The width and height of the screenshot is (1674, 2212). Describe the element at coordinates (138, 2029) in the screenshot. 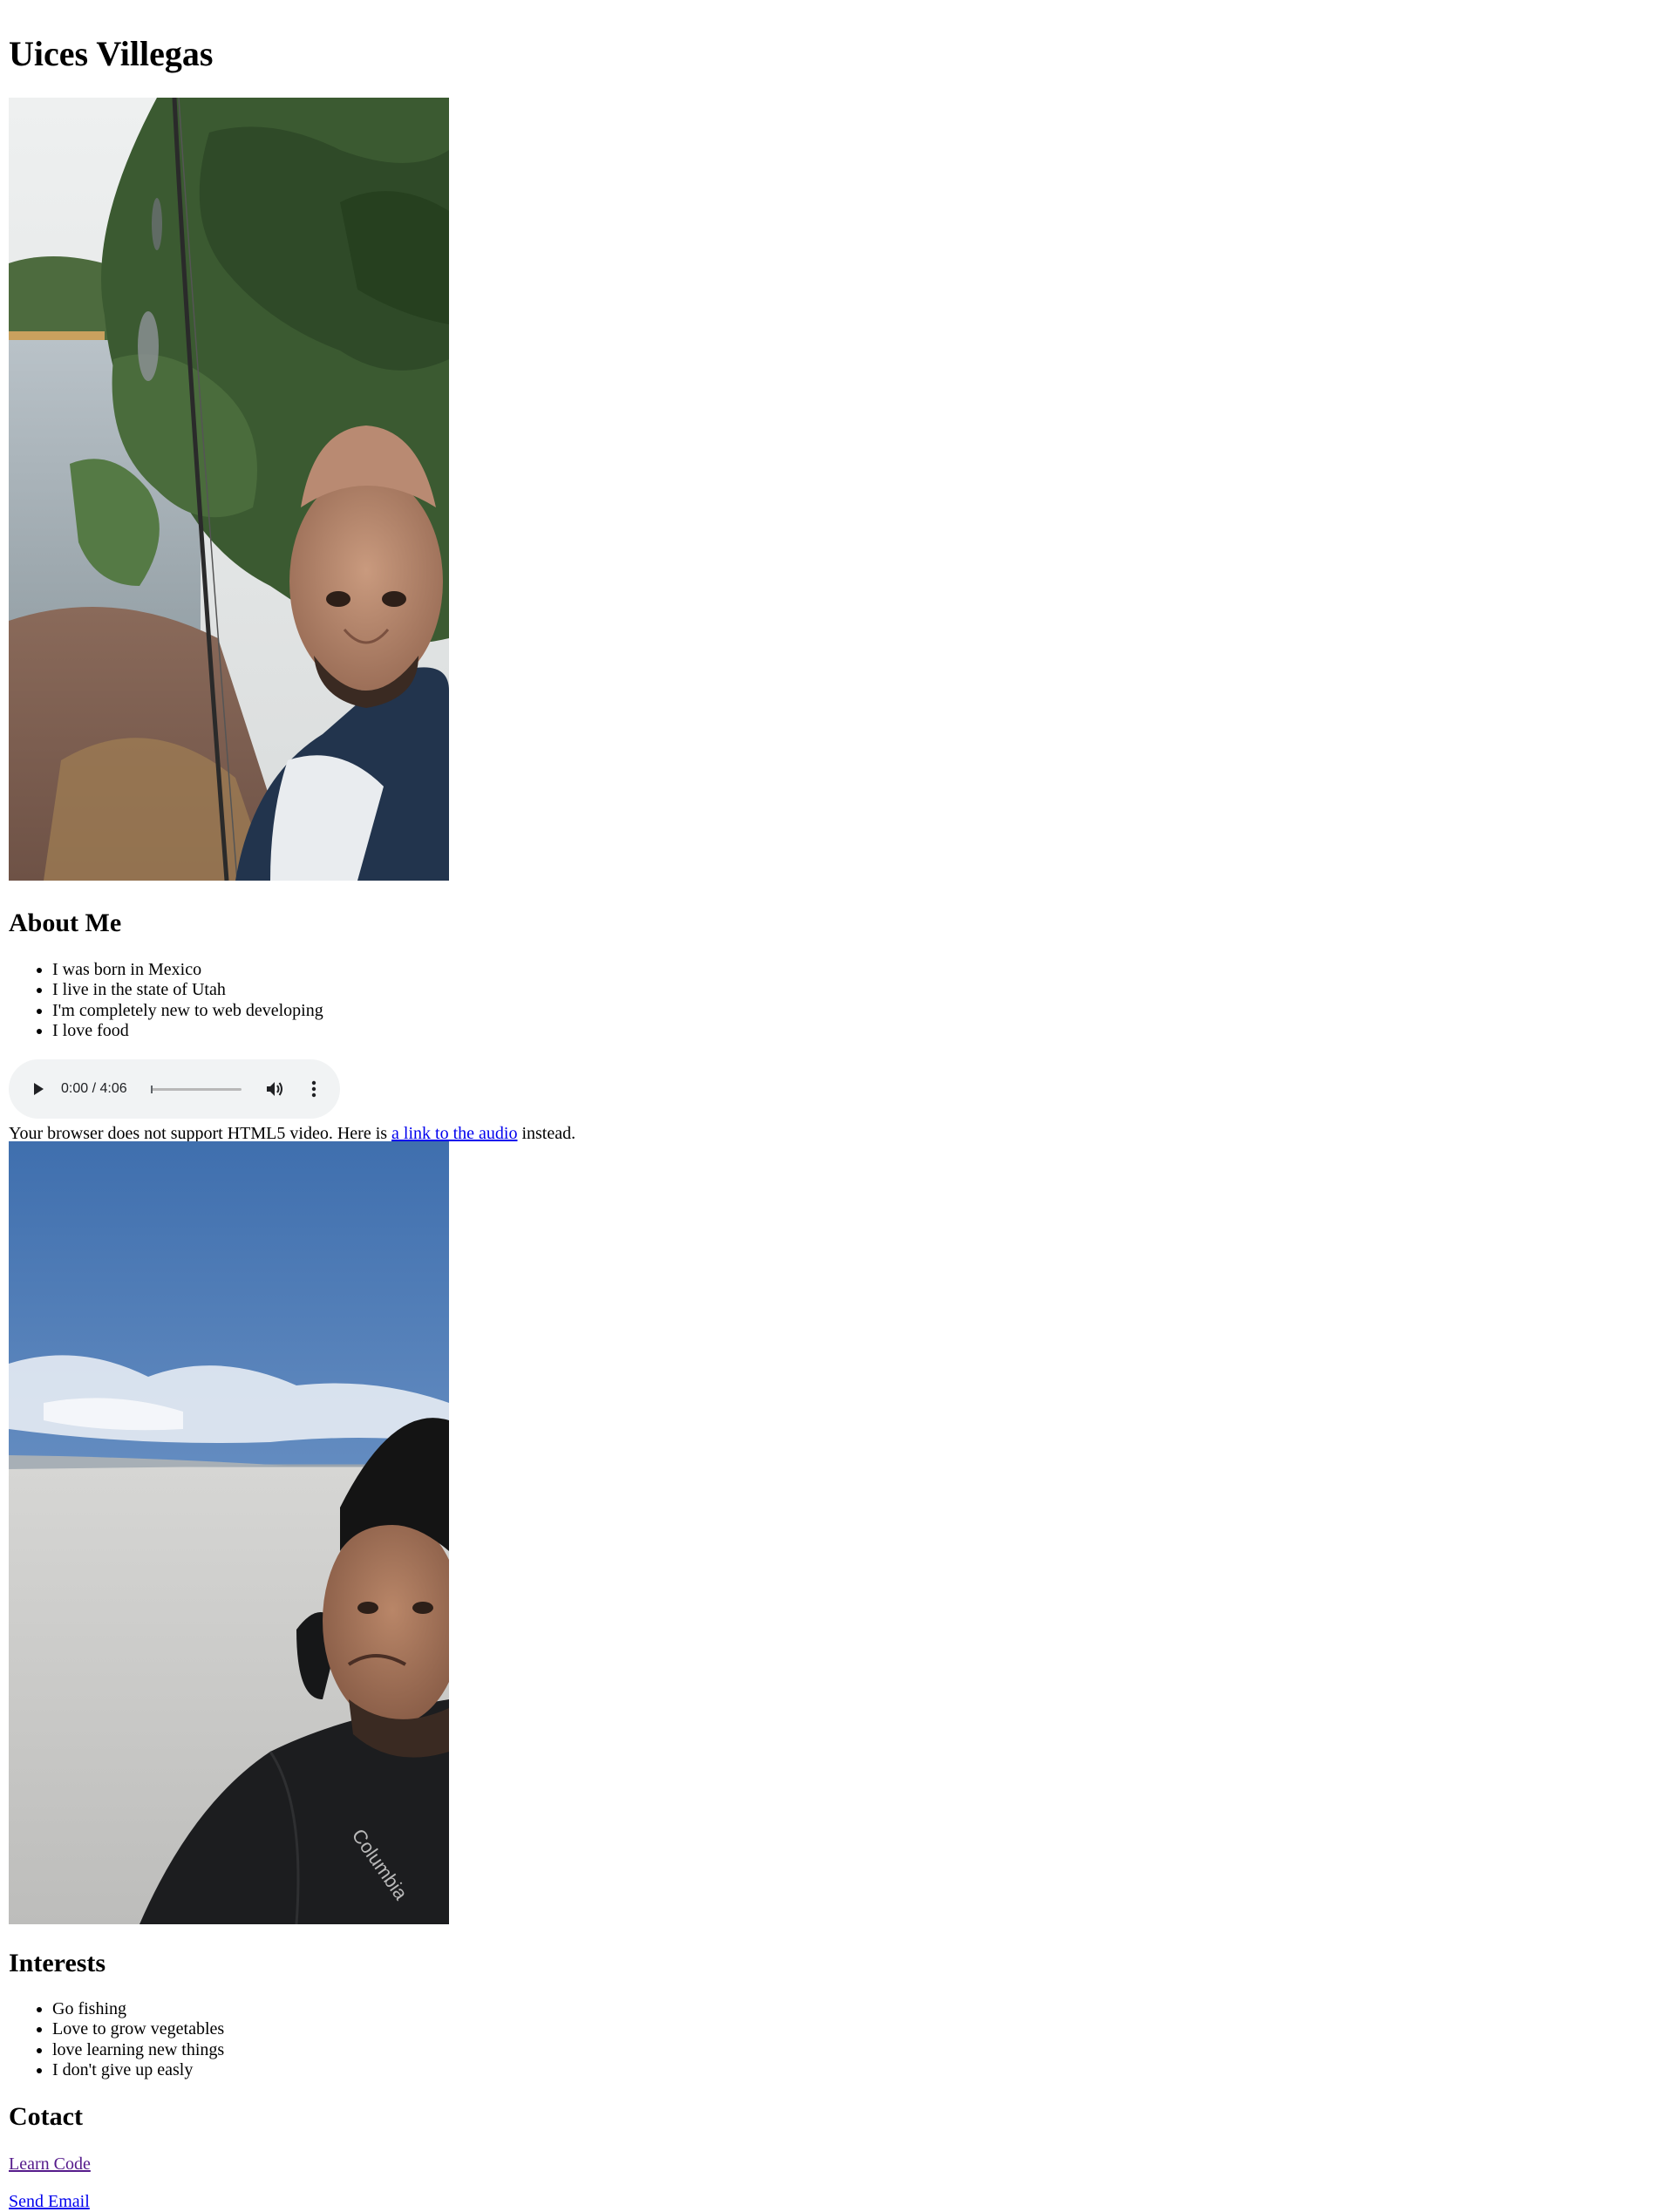

I see `list-item: Love to grow vegetables` at that location.